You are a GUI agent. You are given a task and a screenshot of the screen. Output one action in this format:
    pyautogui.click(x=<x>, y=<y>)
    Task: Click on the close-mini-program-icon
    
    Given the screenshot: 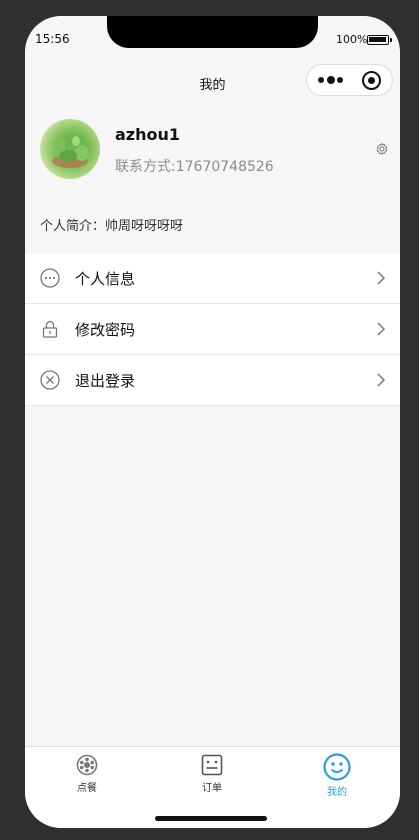 What is the action you would take?
    pyautogui.click(x=371, y=80)
    